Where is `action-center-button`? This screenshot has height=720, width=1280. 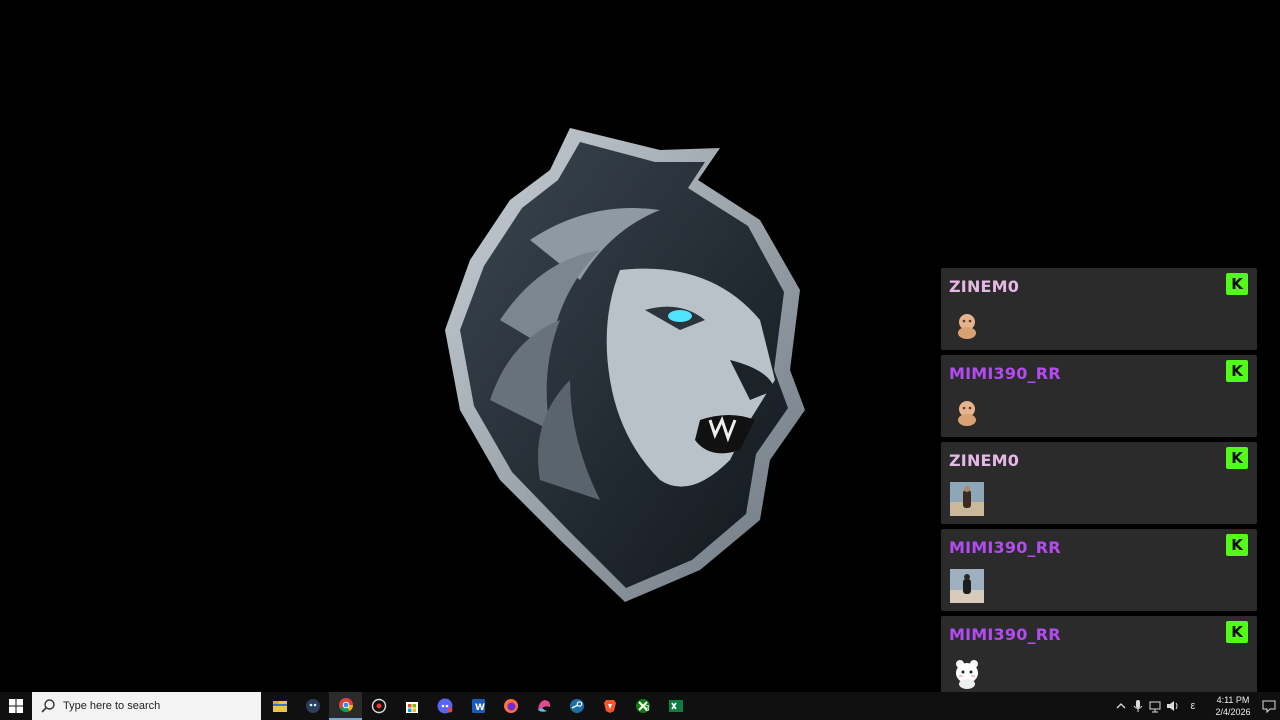
action-center-button is located at coordinates (1269, 706).